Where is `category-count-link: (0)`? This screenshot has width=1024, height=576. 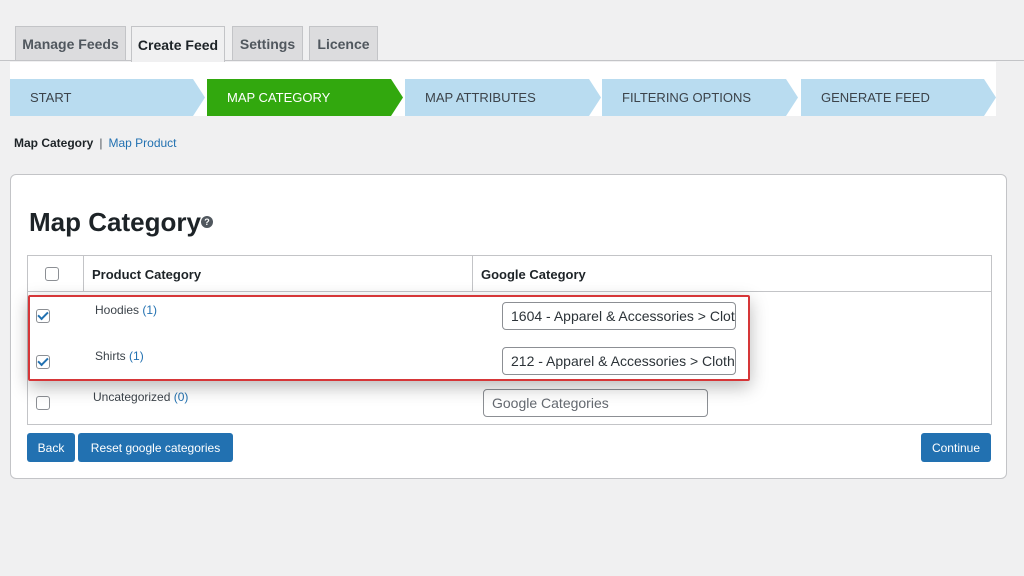
category-count-link: (0) is located at coordinates (181, 397).